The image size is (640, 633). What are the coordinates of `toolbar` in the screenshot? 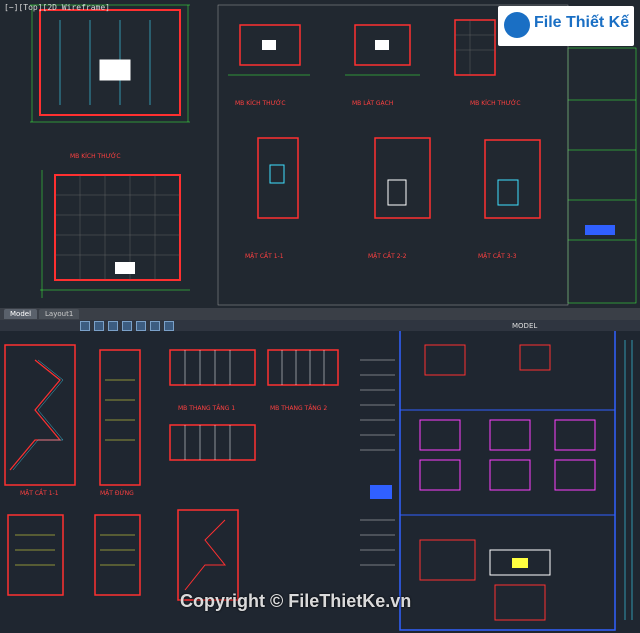 It's located at (320, 325).